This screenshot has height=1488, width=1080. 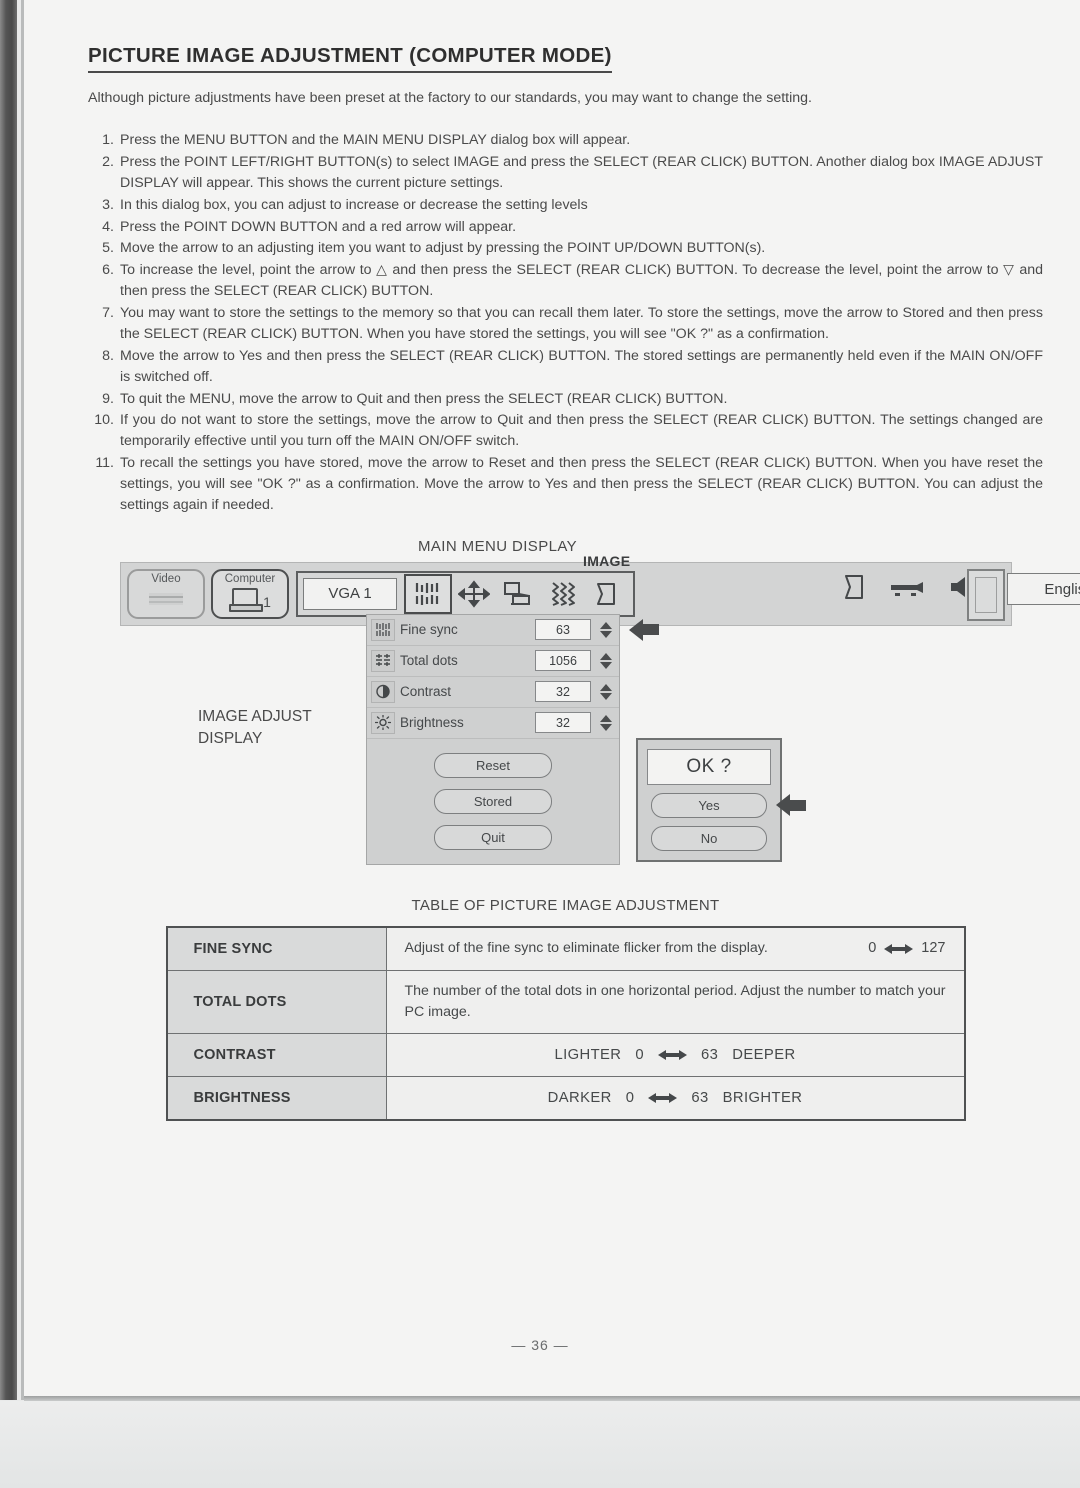 What do you see at coordinates (350, 593) in the screenshot?
I see `source-value-box: VGA 1` at bounding box center [350, 593].